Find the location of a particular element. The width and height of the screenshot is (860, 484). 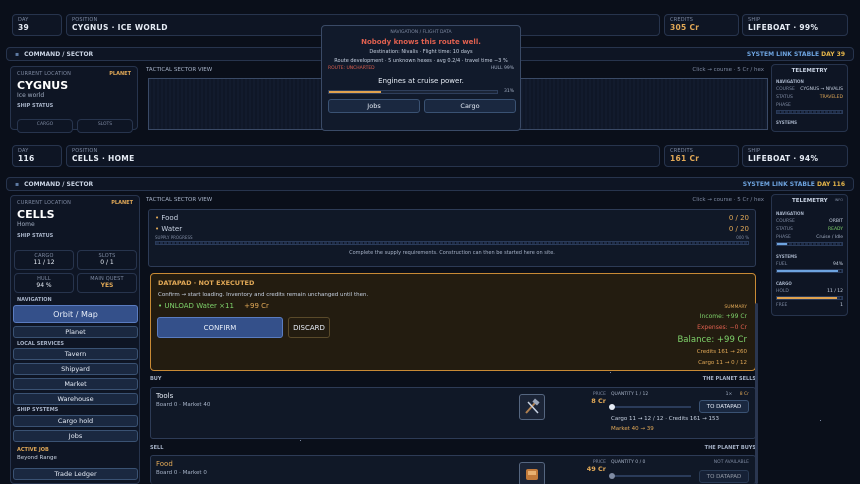

day-value: 39 is located at coordinates (24, 27).